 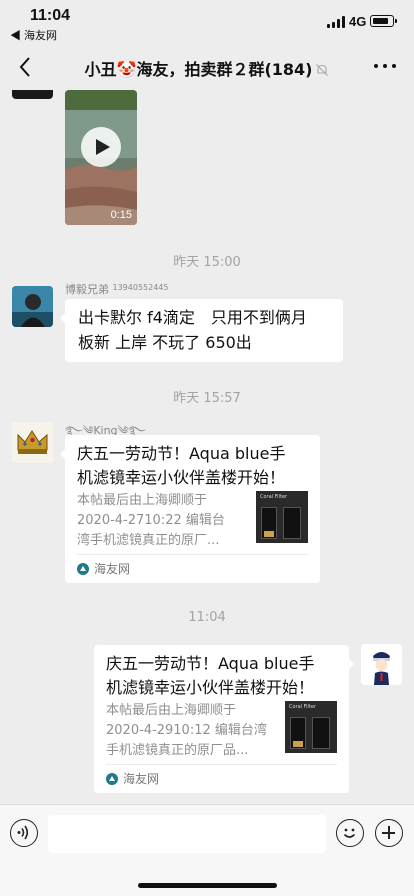 I want to click on video-message: 0:15, so click(x=101, y=157).